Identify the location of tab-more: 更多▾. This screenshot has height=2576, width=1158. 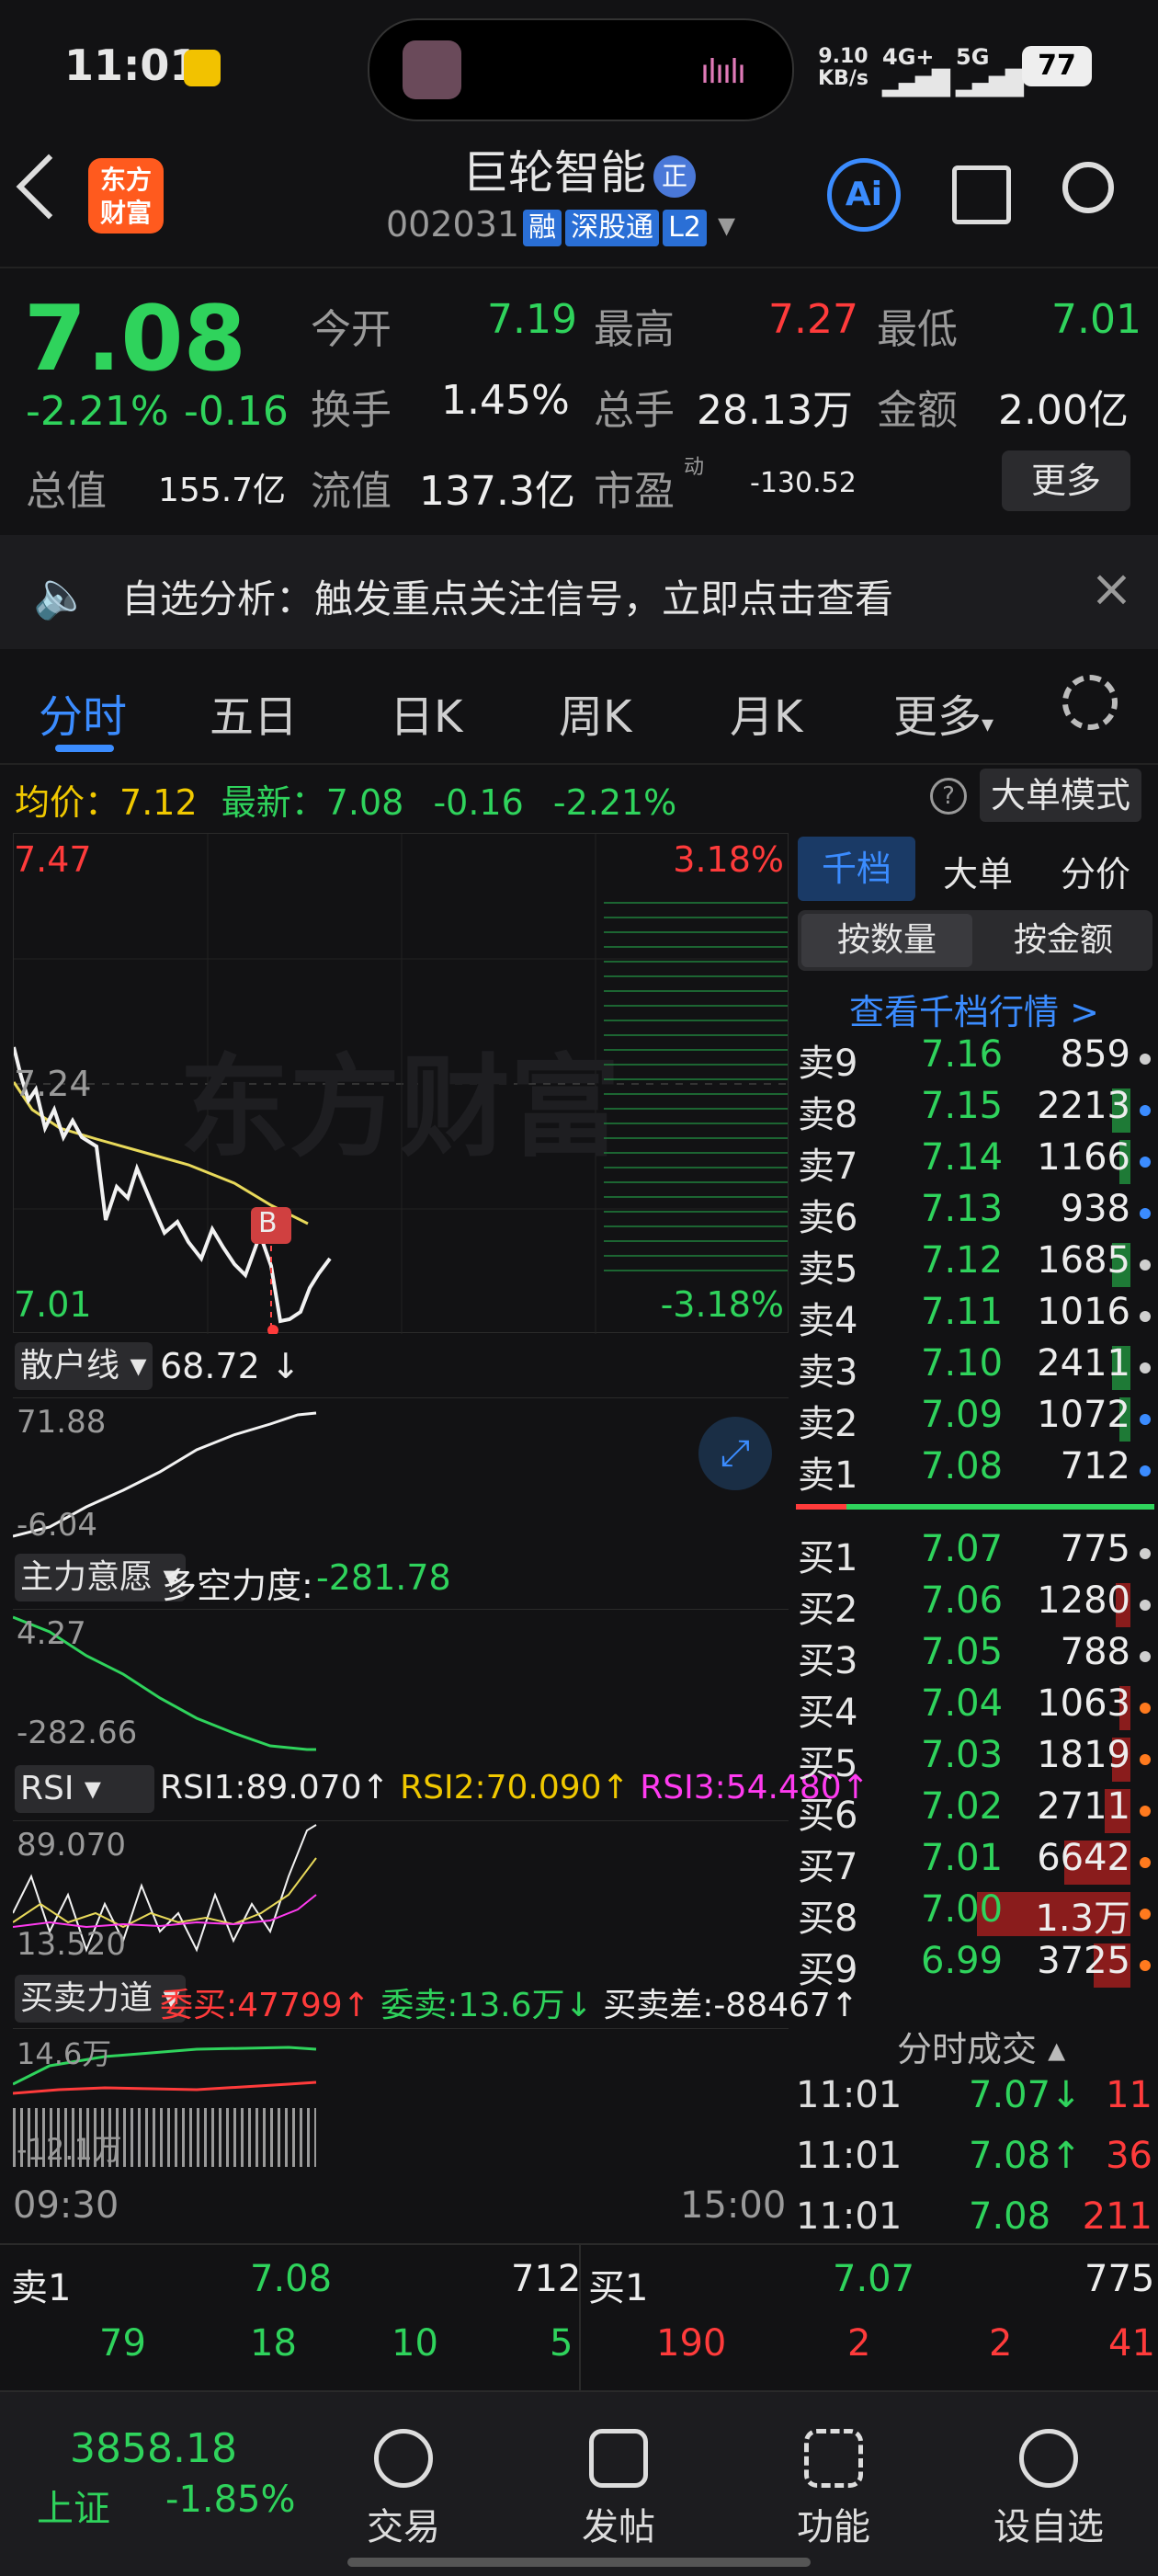
(943, 712).